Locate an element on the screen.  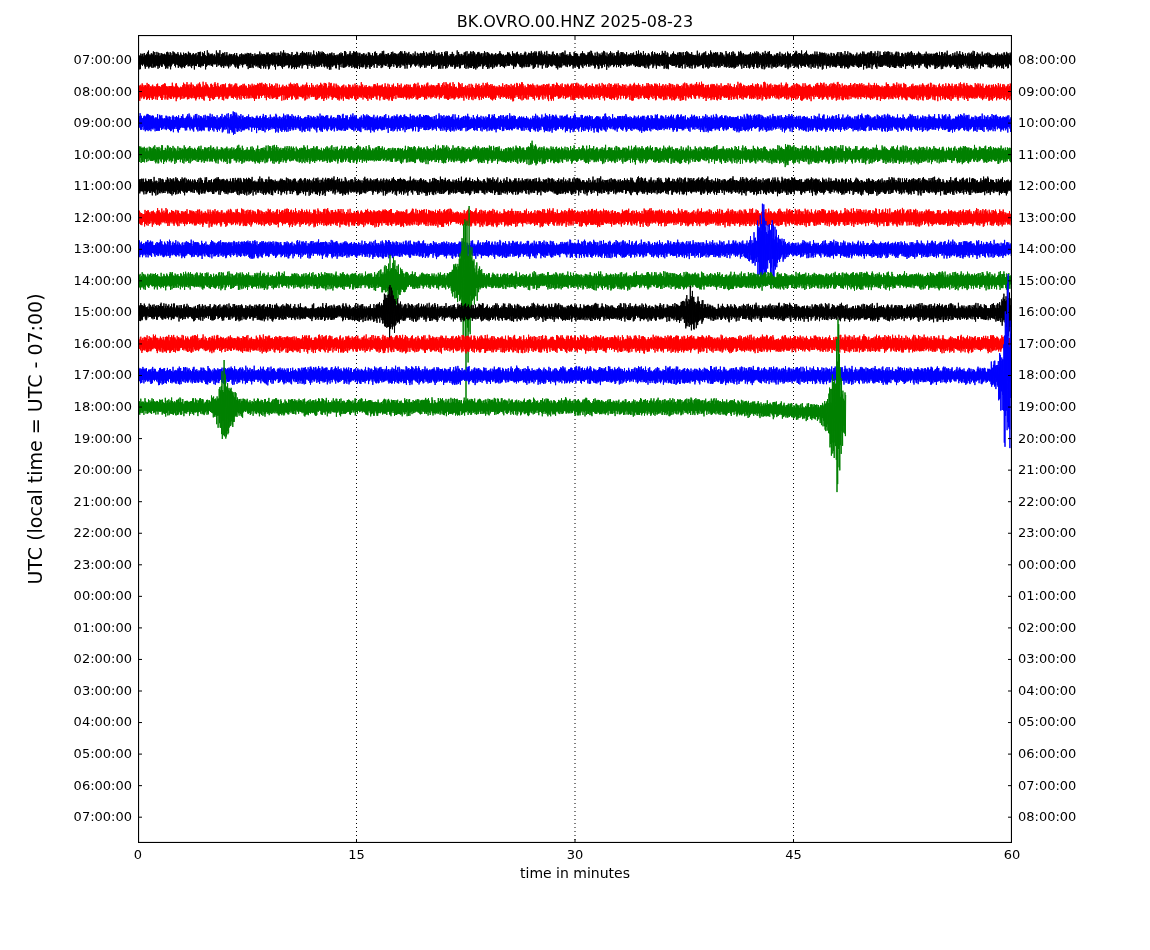
chart-title: BK.OVRO.00.HNZ 2025-08-23 is located at coordinates (575, 22).